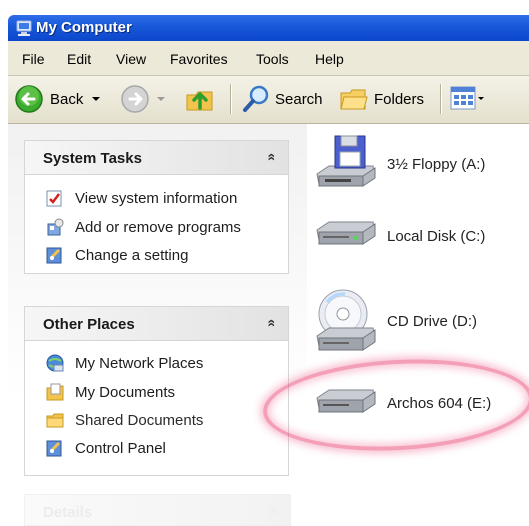  Describe the element at coordinates (272, 59) in the screenshot. I see `menu-tools: Tools` at that location.